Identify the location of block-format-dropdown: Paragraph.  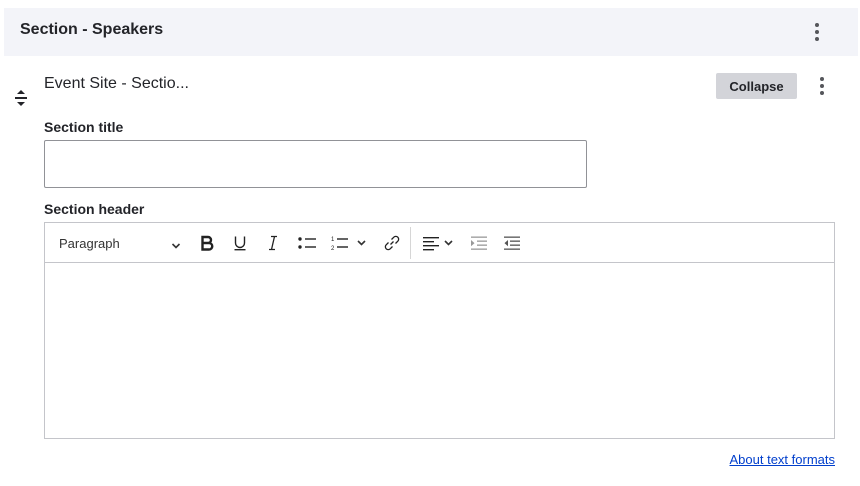
(116, 243).